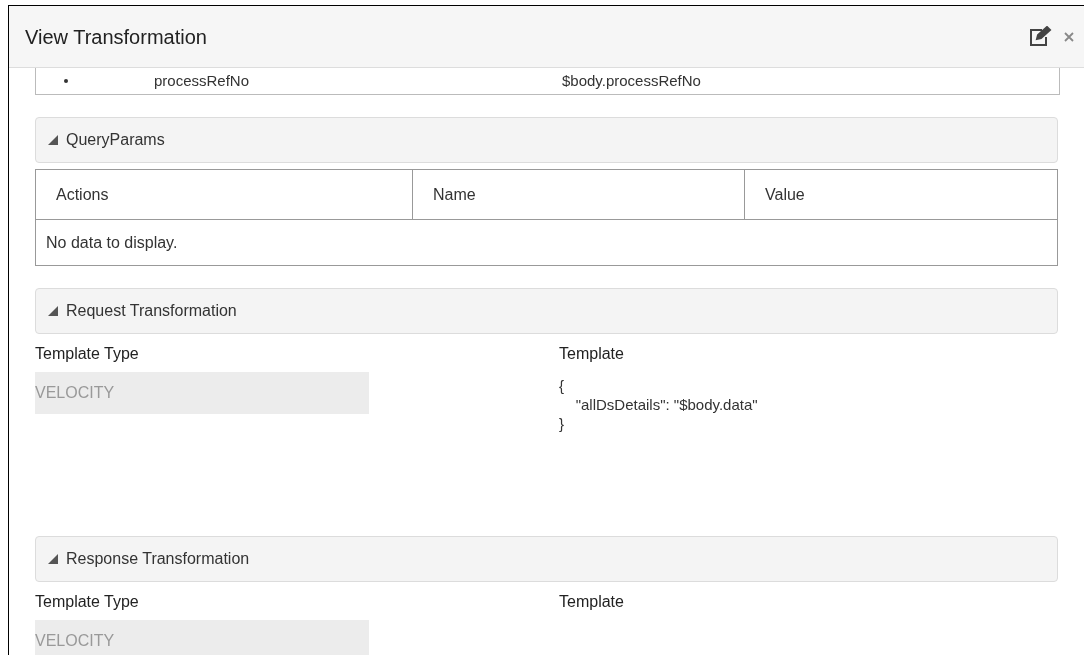 This screenshot has height=655, width=1084. I want to click on table-cell-text: $body.processRefNo, so click(631, 80).